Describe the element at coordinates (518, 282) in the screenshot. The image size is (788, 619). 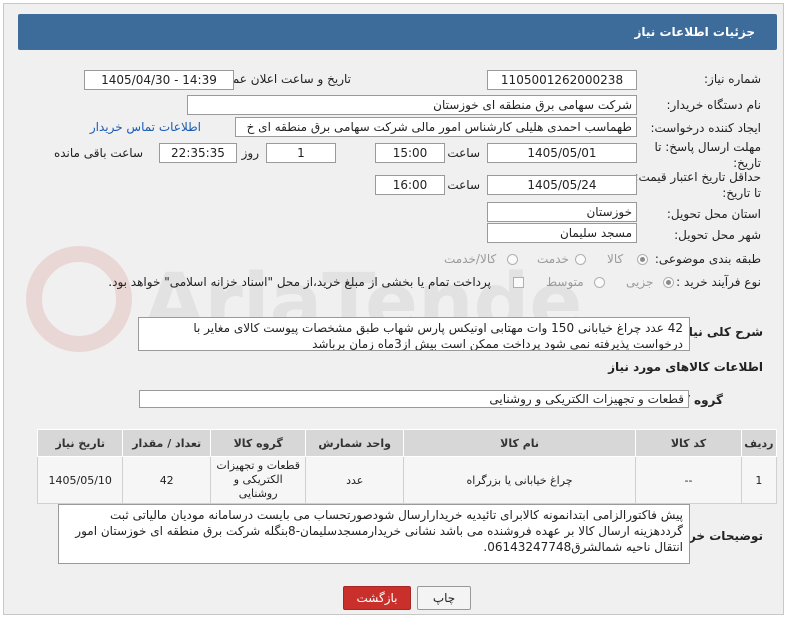
I see `treasury-payment-checkbox` at that location.